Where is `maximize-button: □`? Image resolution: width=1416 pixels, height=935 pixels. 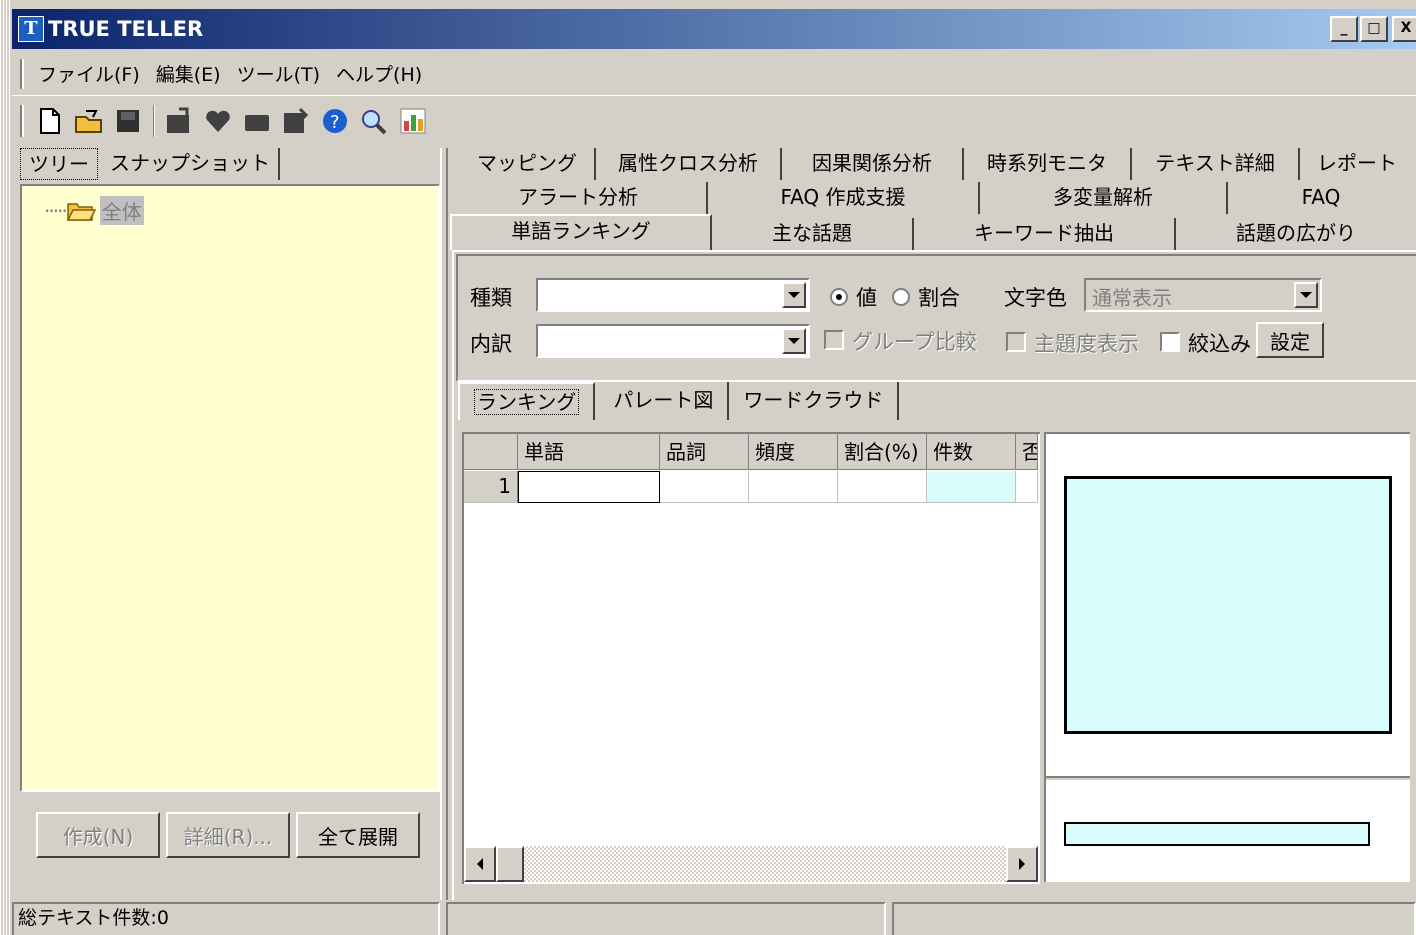
maximize-button: □ is located at coordinates (1374, 29).